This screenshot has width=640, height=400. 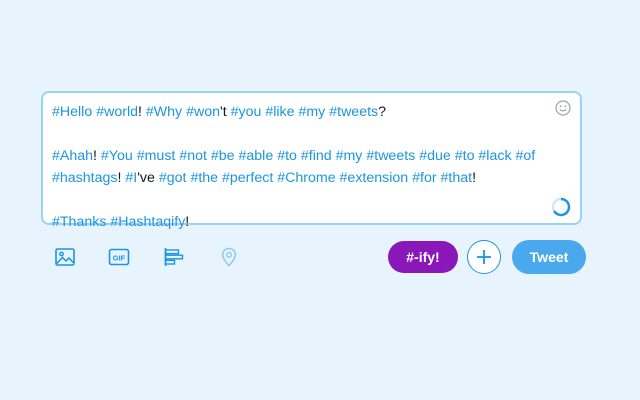 What do you see at coordinates (117, 156) in the screenshot?
I see `hashtag: #You` at bounding box center [117, 156].